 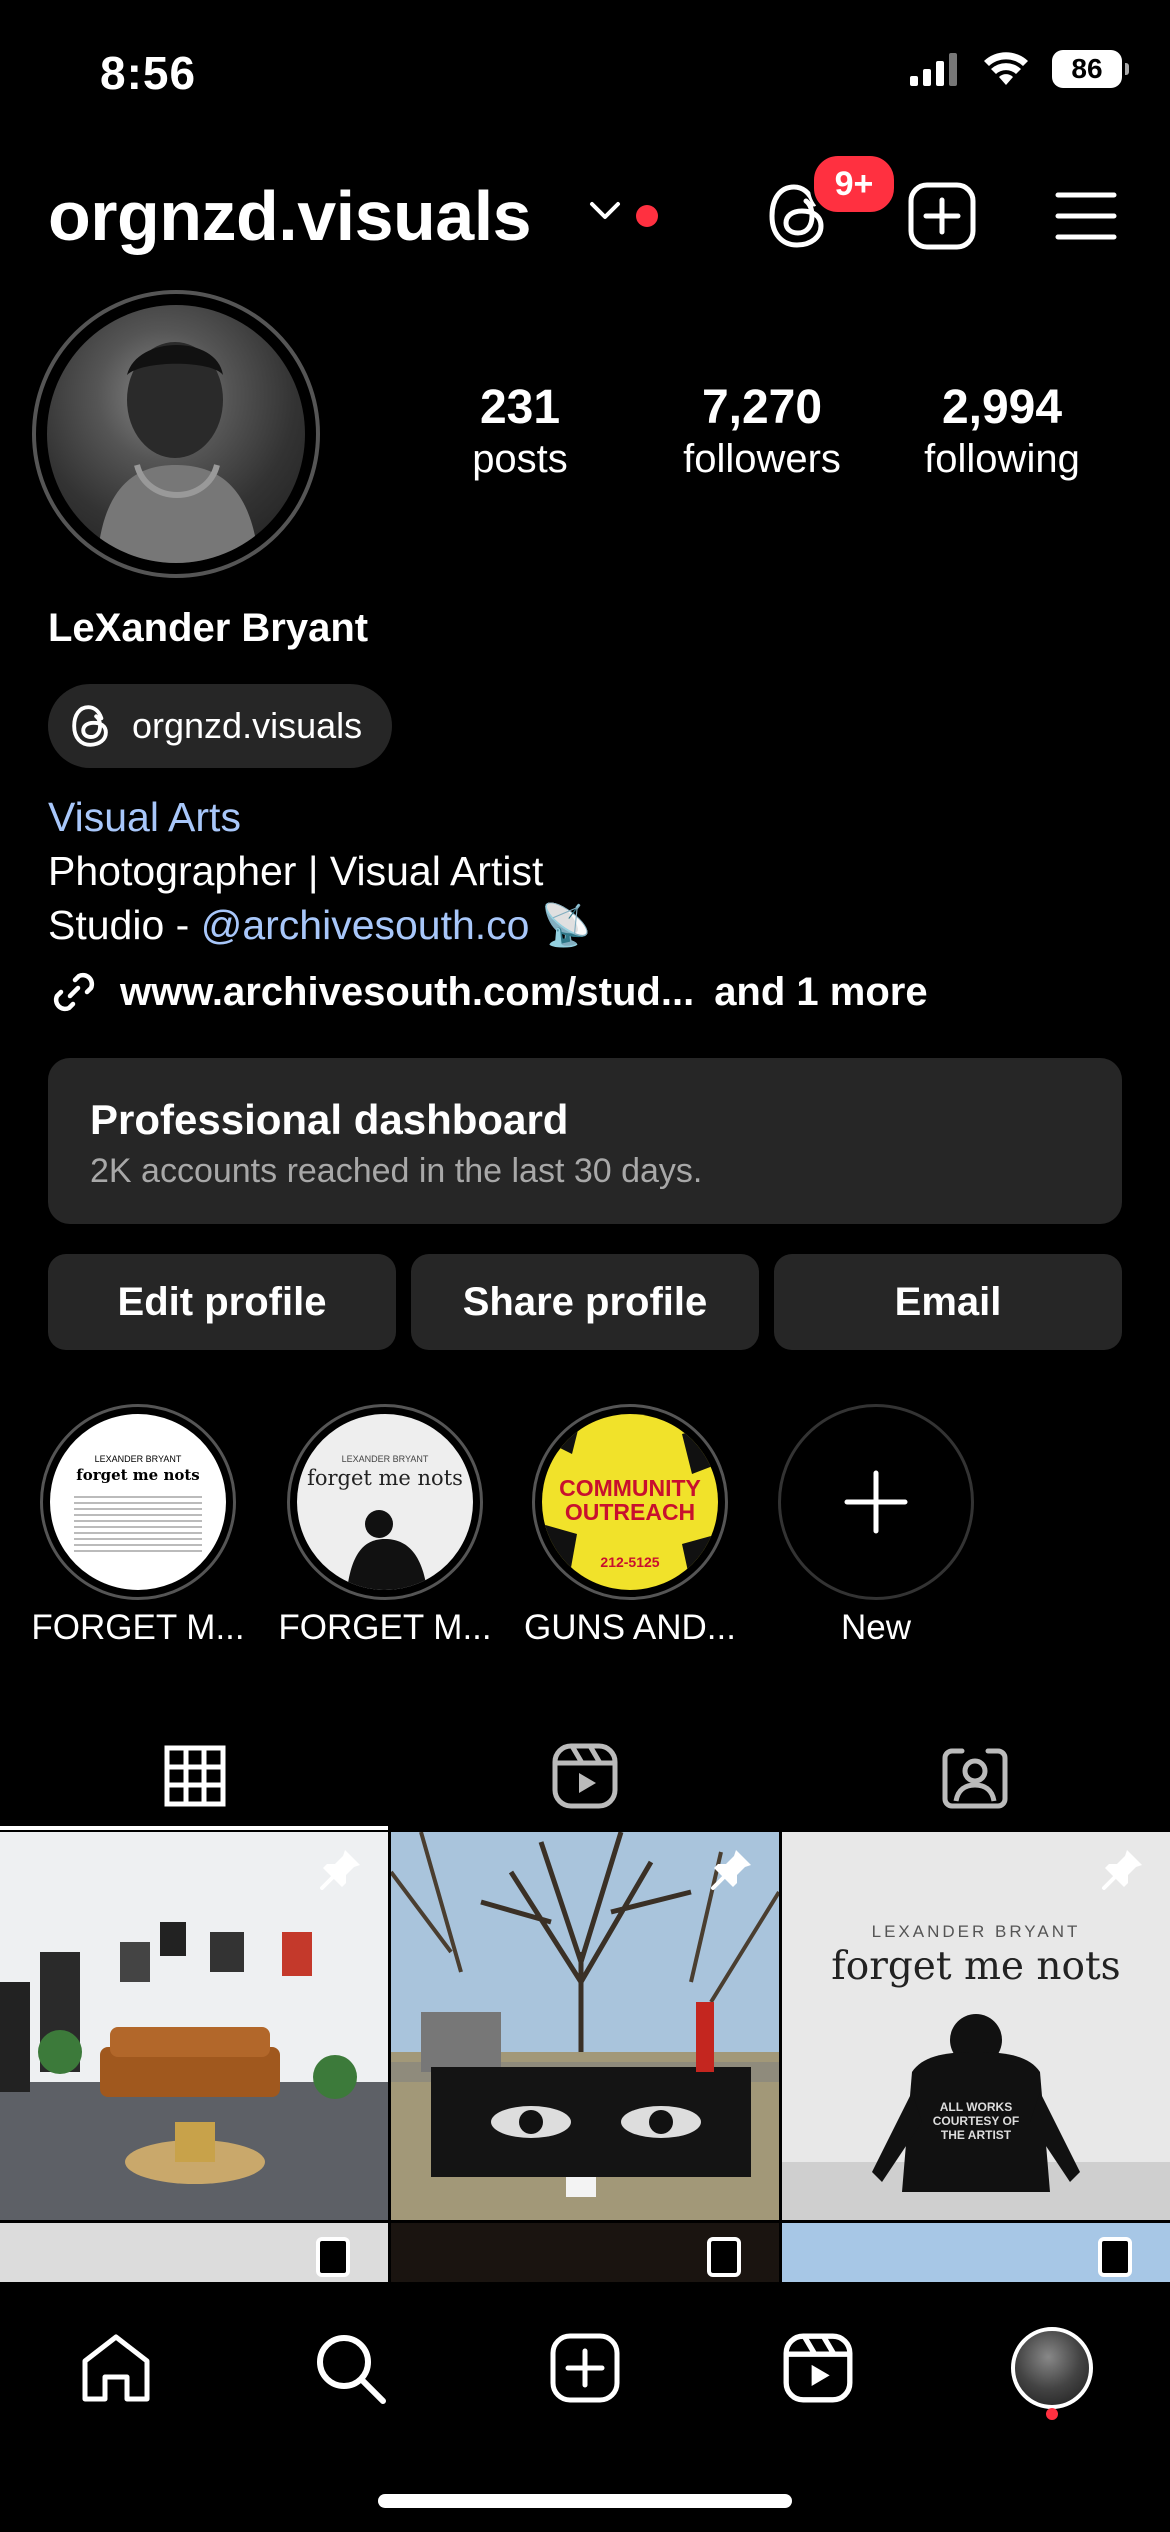 What do you see at coordinates (520, 459) in the screenshot?
I see `stat-posts-label: posts` at bounding box center [520, 459].